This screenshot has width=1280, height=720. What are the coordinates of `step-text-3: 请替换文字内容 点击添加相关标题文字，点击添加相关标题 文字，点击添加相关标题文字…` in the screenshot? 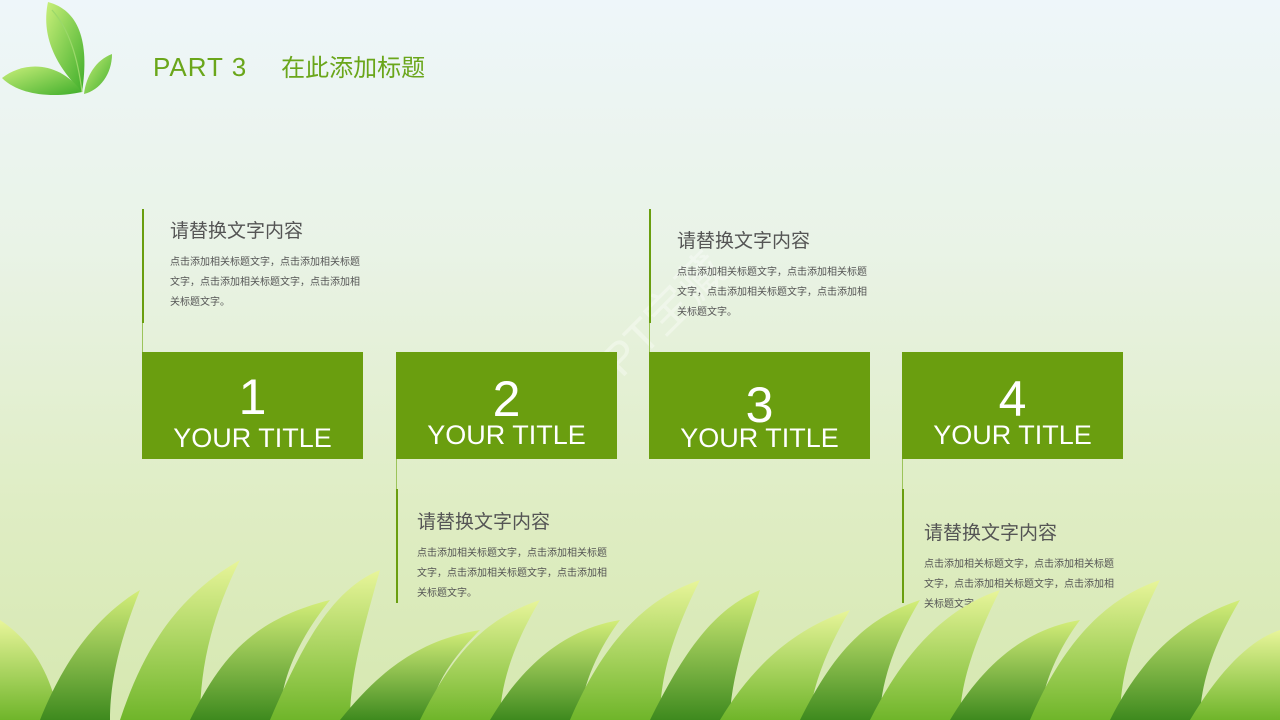 It's located at (792, 274).